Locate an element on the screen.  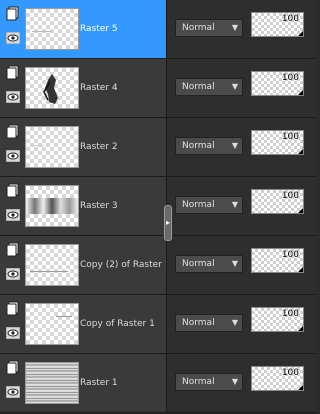
layer-row: Raster 1 Normal ▼ 100 is located at coordinates (158, 383).